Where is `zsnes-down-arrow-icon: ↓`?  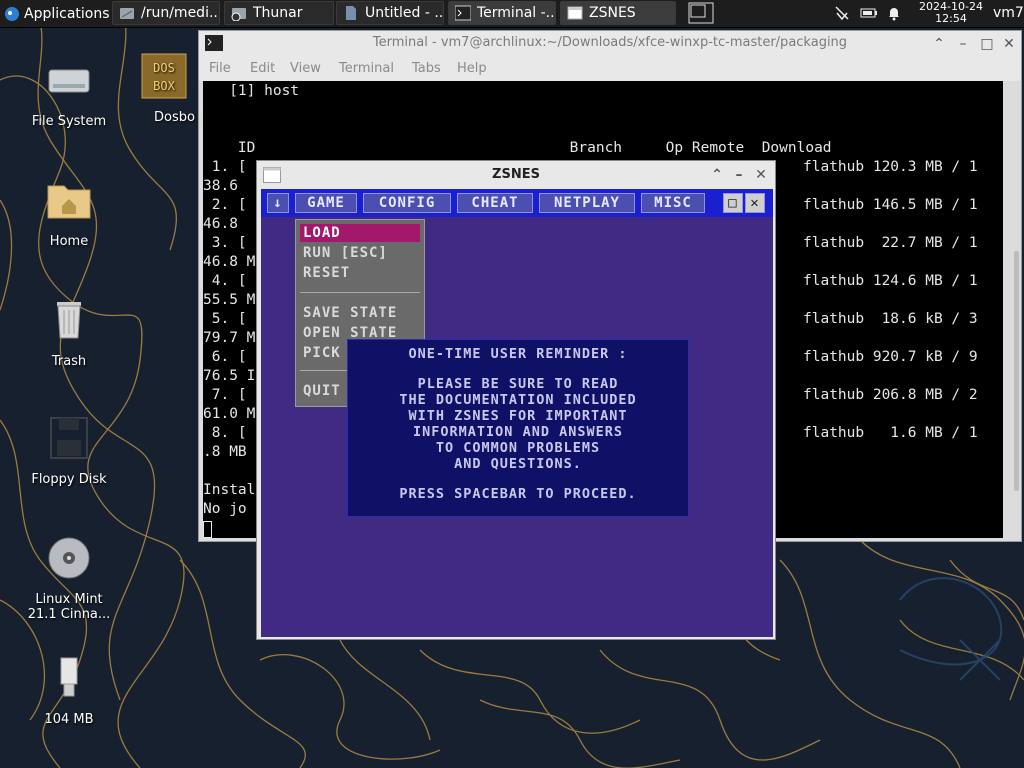 zsnes-down-arrow-icon: ↓ is located at coordinates (278, 203).